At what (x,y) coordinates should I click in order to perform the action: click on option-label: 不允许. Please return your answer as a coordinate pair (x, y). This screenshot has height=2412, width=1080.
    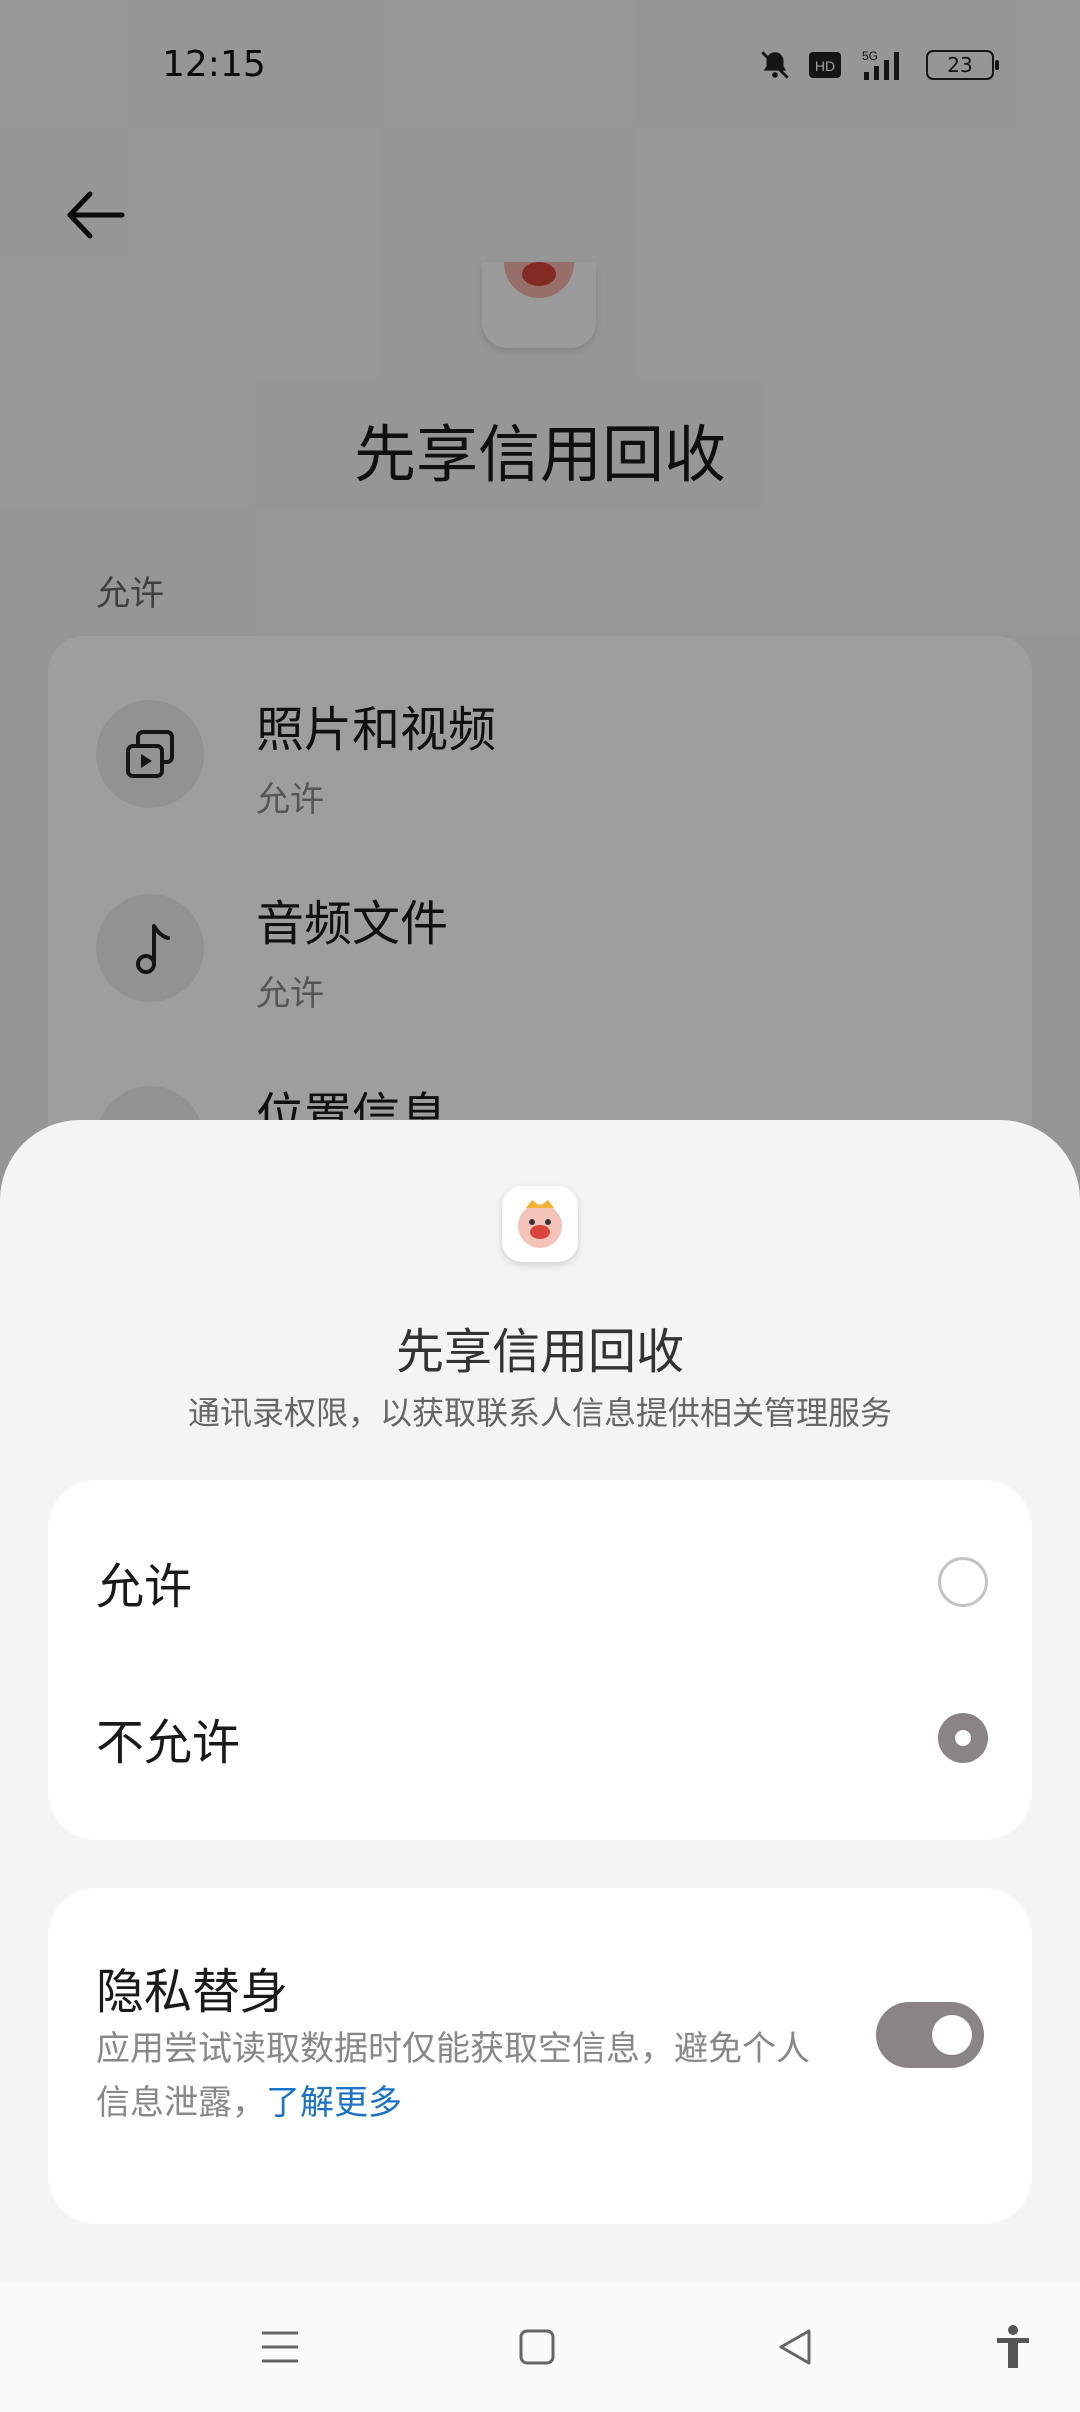
    Looking at the image, I should click on (168, 1743).